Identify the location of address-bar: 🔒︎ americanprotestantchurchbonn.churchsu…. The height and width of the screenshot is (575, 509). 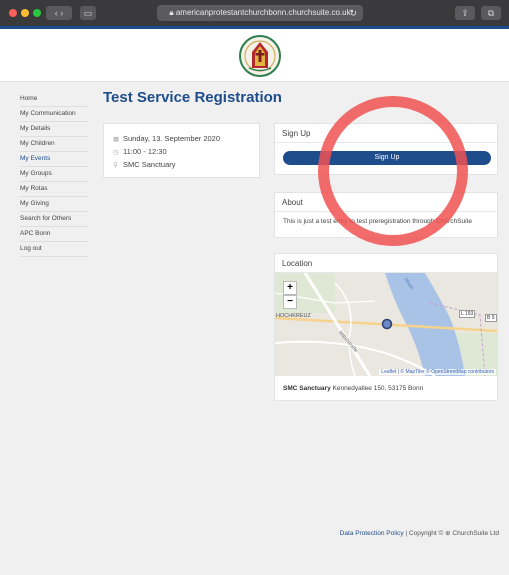
(260, 13).